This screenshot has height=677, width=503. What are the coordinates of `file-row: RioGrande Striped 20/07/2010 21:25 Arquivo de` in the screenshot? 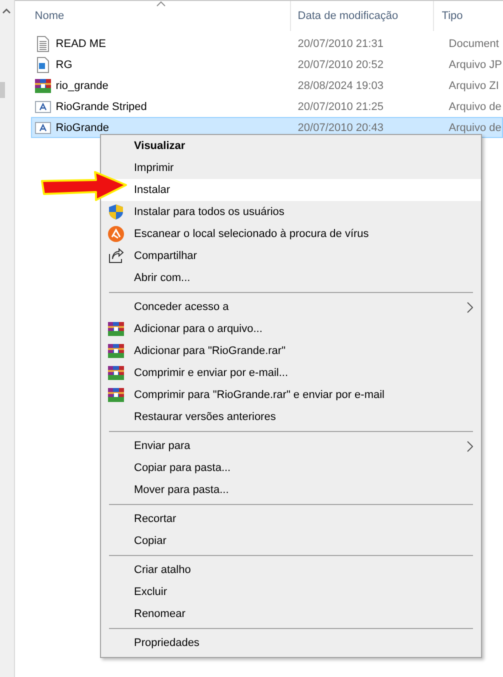 It's located at (266, 106).